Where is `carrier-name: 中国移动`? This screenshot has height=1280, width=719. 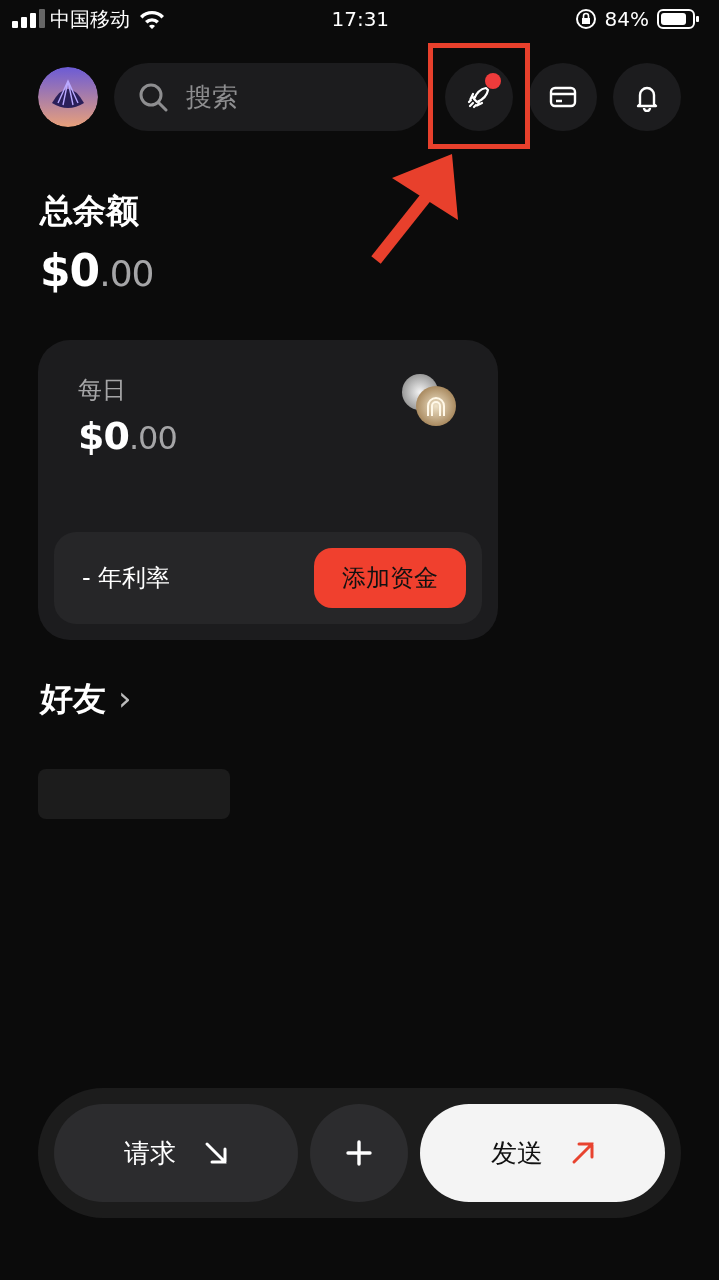 carrier-name: 中国移动 is located at coordinates (90, 19).